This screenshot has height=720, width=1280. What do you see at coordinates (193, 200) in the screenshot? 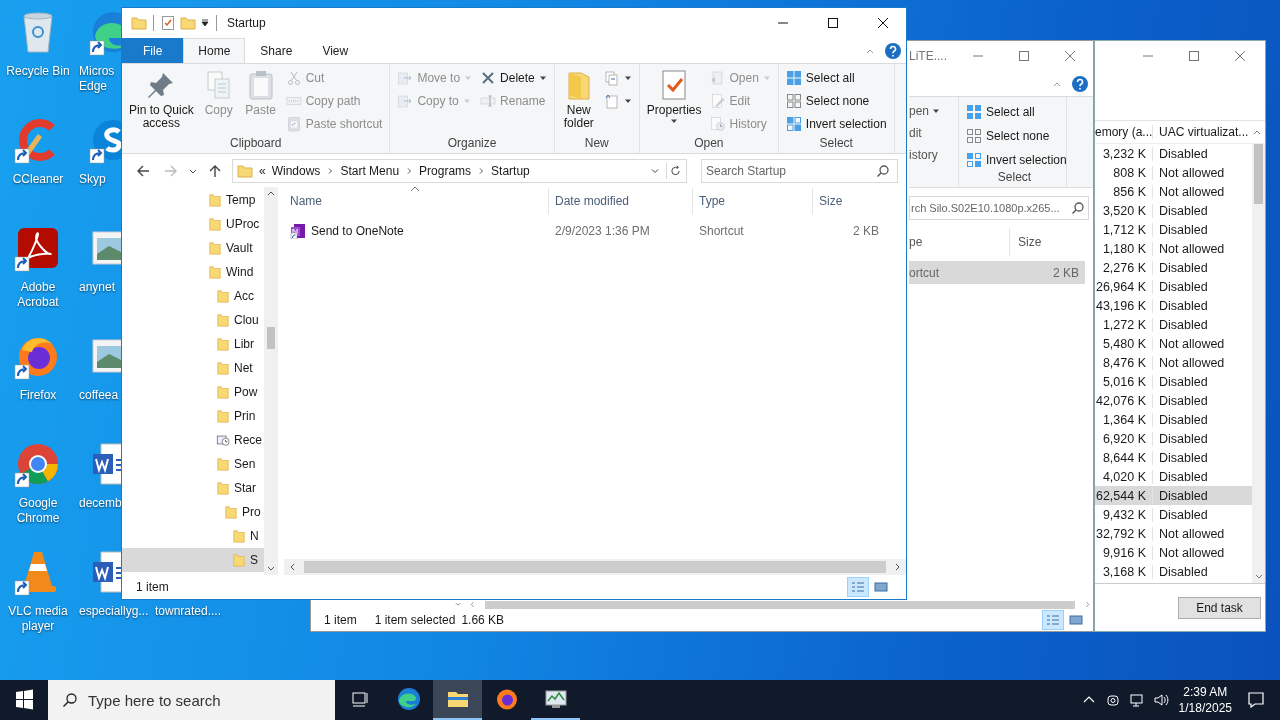
I see `tree-item: Temp` at bounding box center [193, 200].